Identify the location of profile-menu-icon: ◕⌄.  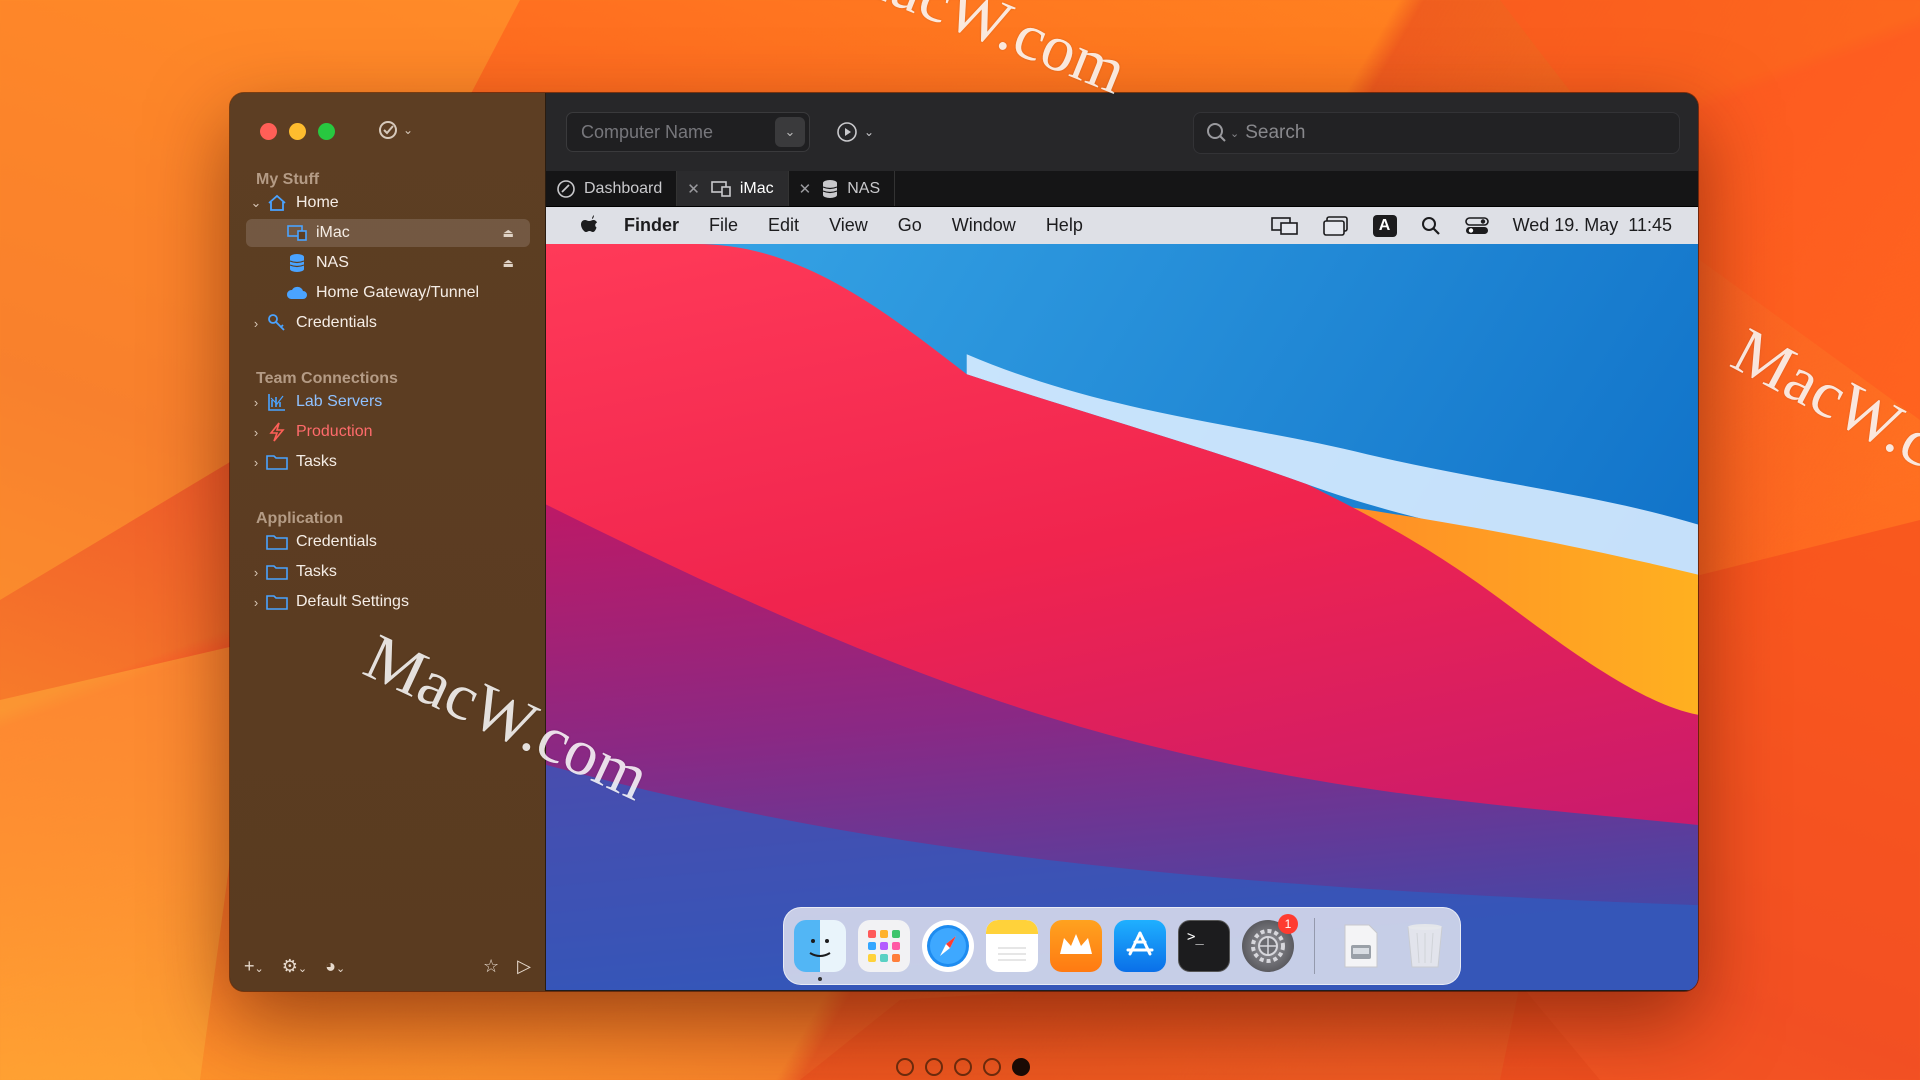
(335, 966).